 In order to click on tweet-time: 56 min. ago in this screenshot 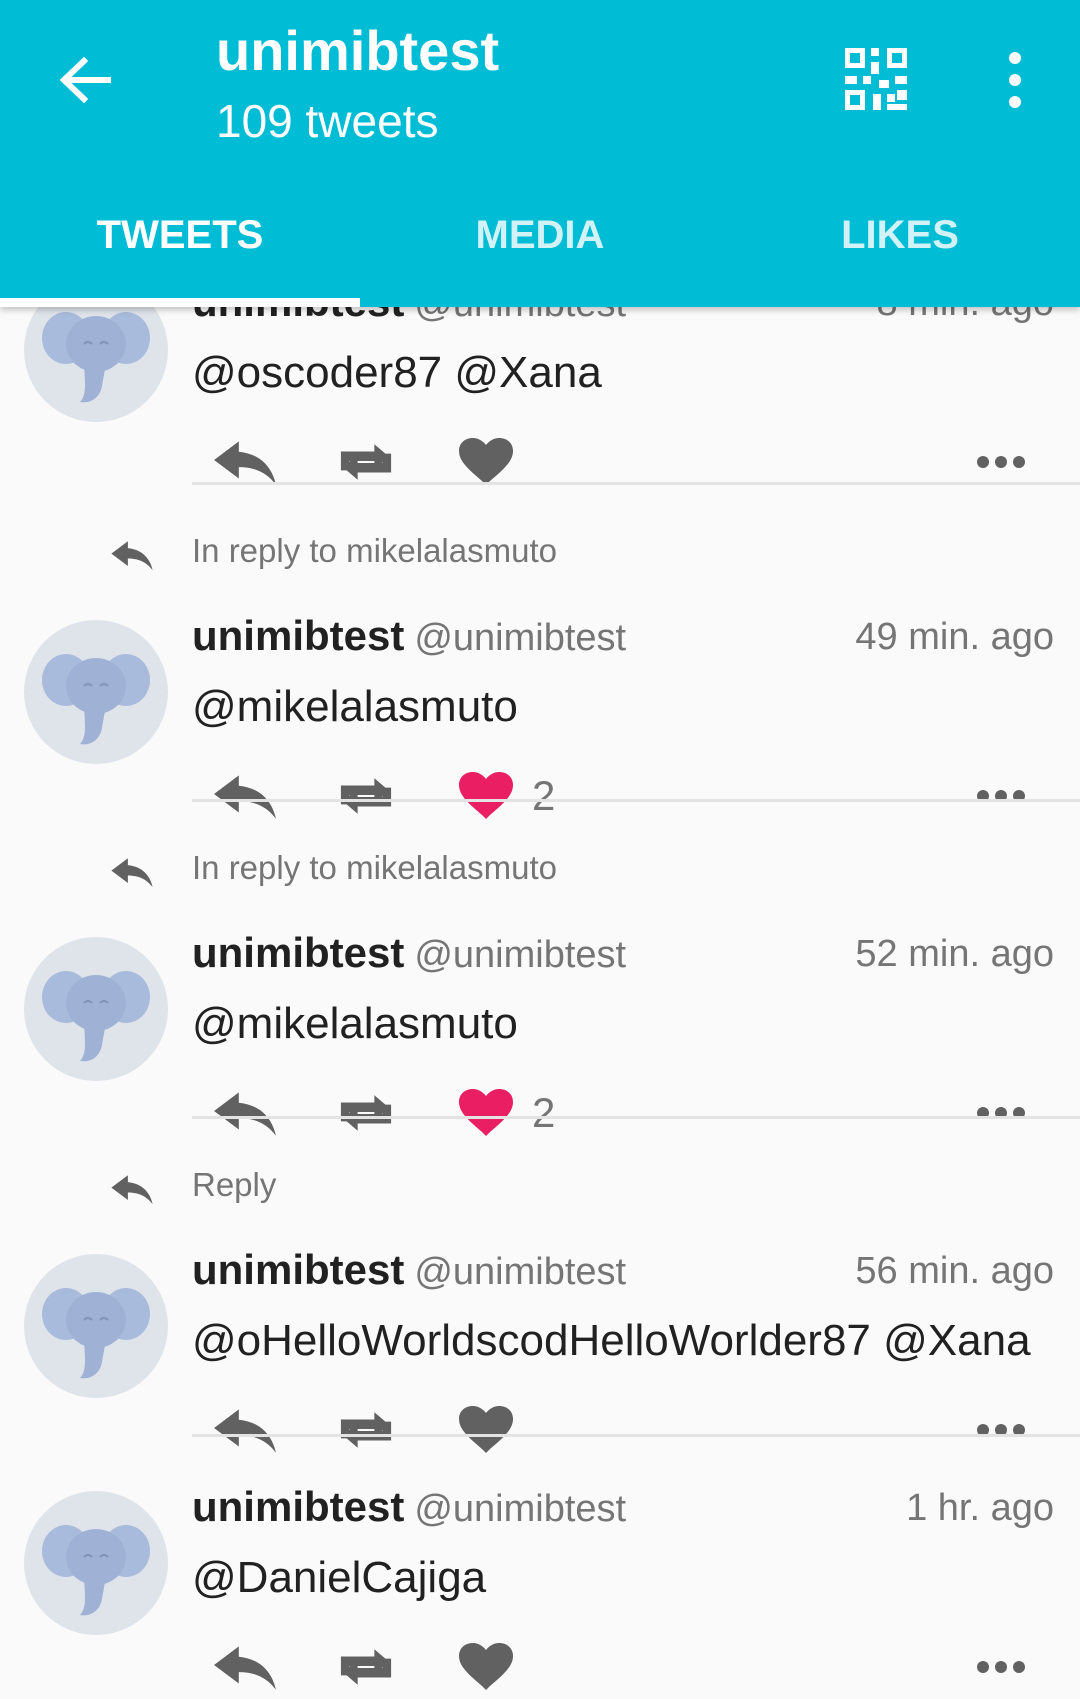, I will do `click(954, 1271)`.